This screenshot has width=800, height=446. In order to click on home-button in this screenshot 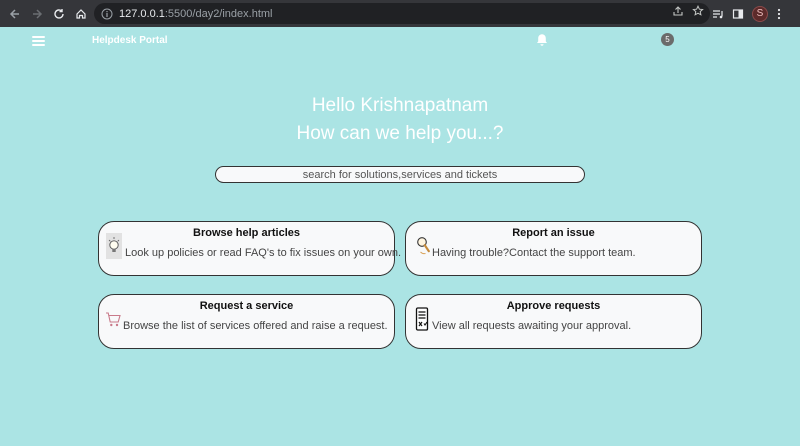, I will do `click(81, 14)`.